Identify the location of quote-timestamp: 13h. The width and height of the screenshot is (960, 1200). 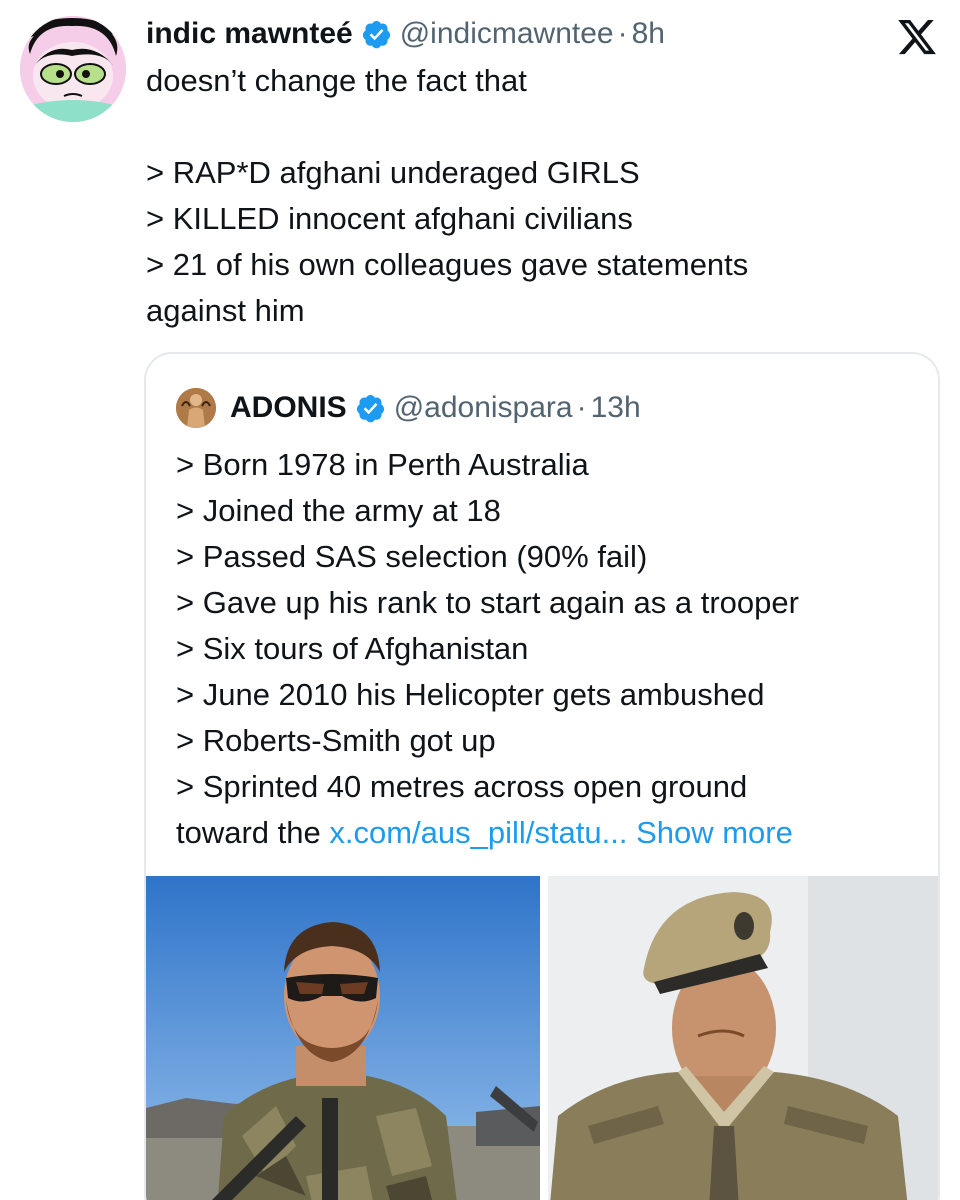
(616, 408).